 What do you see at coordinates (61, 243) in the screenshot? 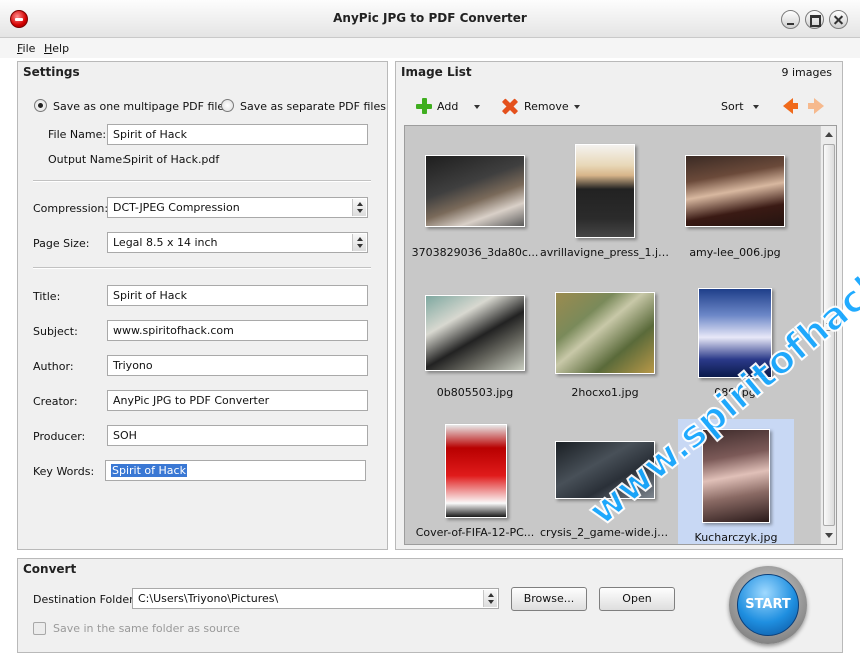
I see `page-size-label: Page Size:` at bounding box center [61, 243].